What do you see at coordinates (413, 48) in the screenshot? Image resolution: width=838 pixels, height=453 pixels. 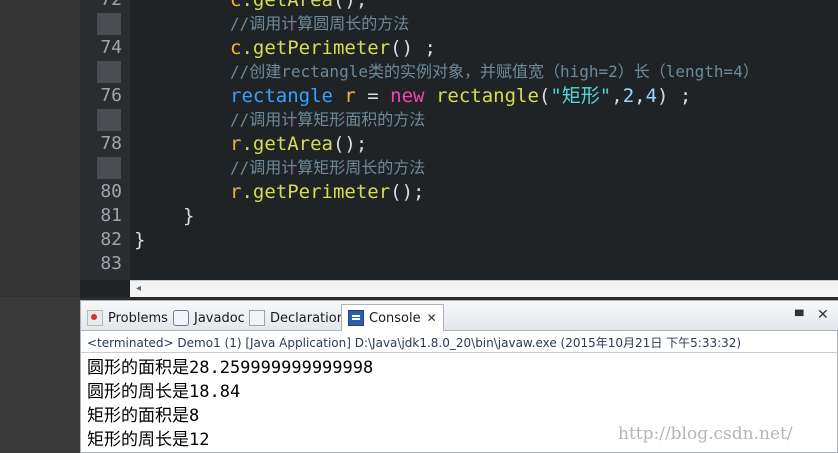 I see `code-token: () ;` at bounding box center [413, 48].